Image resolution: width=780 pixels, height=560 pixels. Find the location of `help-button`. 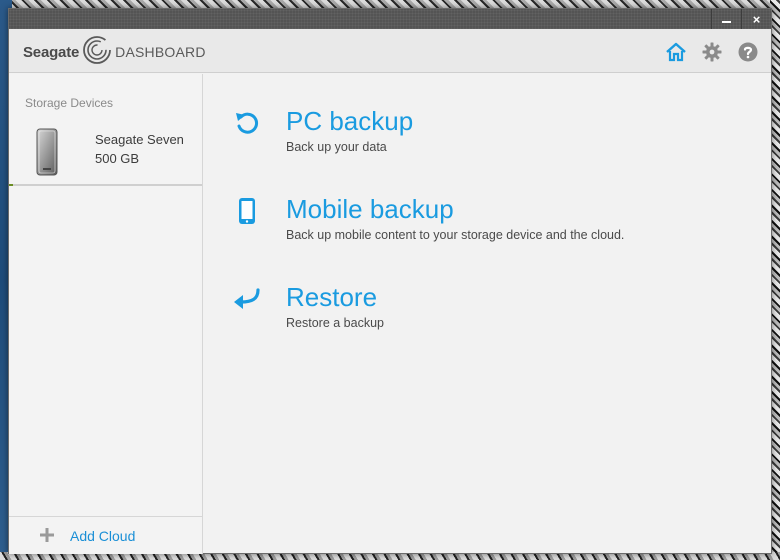

help-button is located at coordinates (748, 52).